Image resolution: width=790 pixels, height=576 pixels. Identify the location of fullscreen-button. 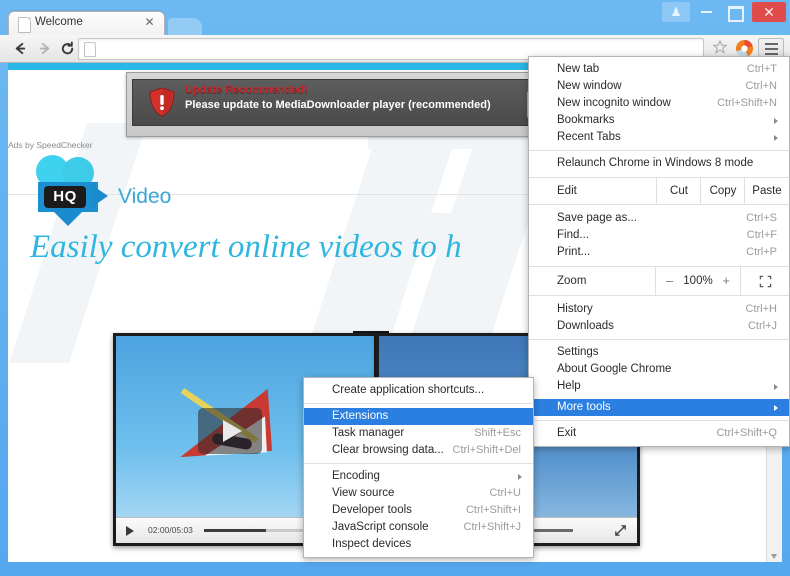
(620, 530).